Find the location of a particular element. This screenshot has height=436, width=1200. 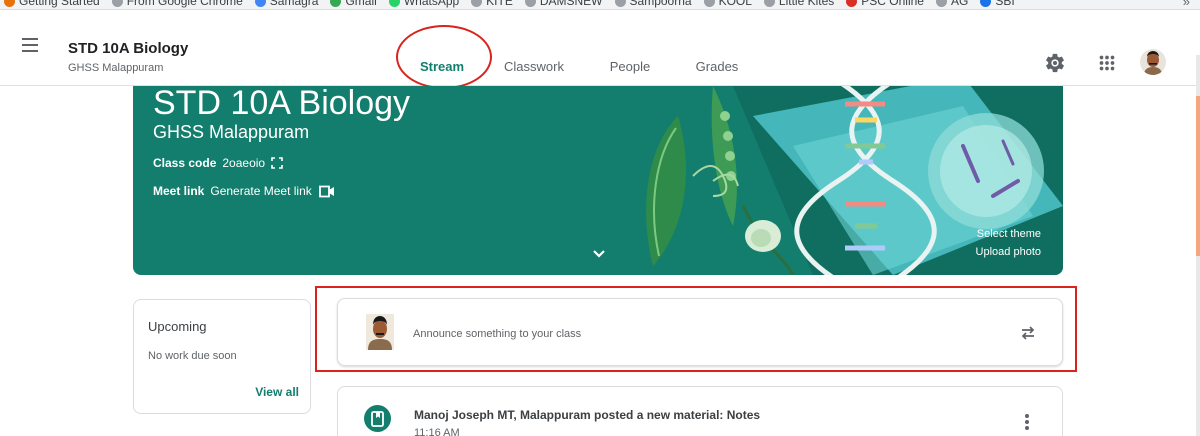

more-vert-icon is located at coordinates (1027, 422).